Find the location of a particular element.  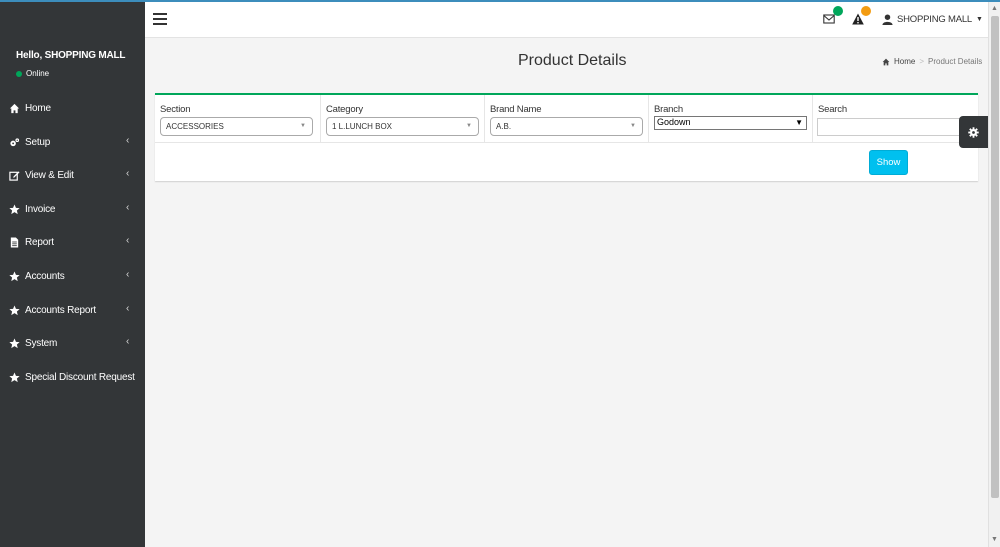

sidebar-item-invoice: Invoice ‹ is located at coordinates (72, 210).